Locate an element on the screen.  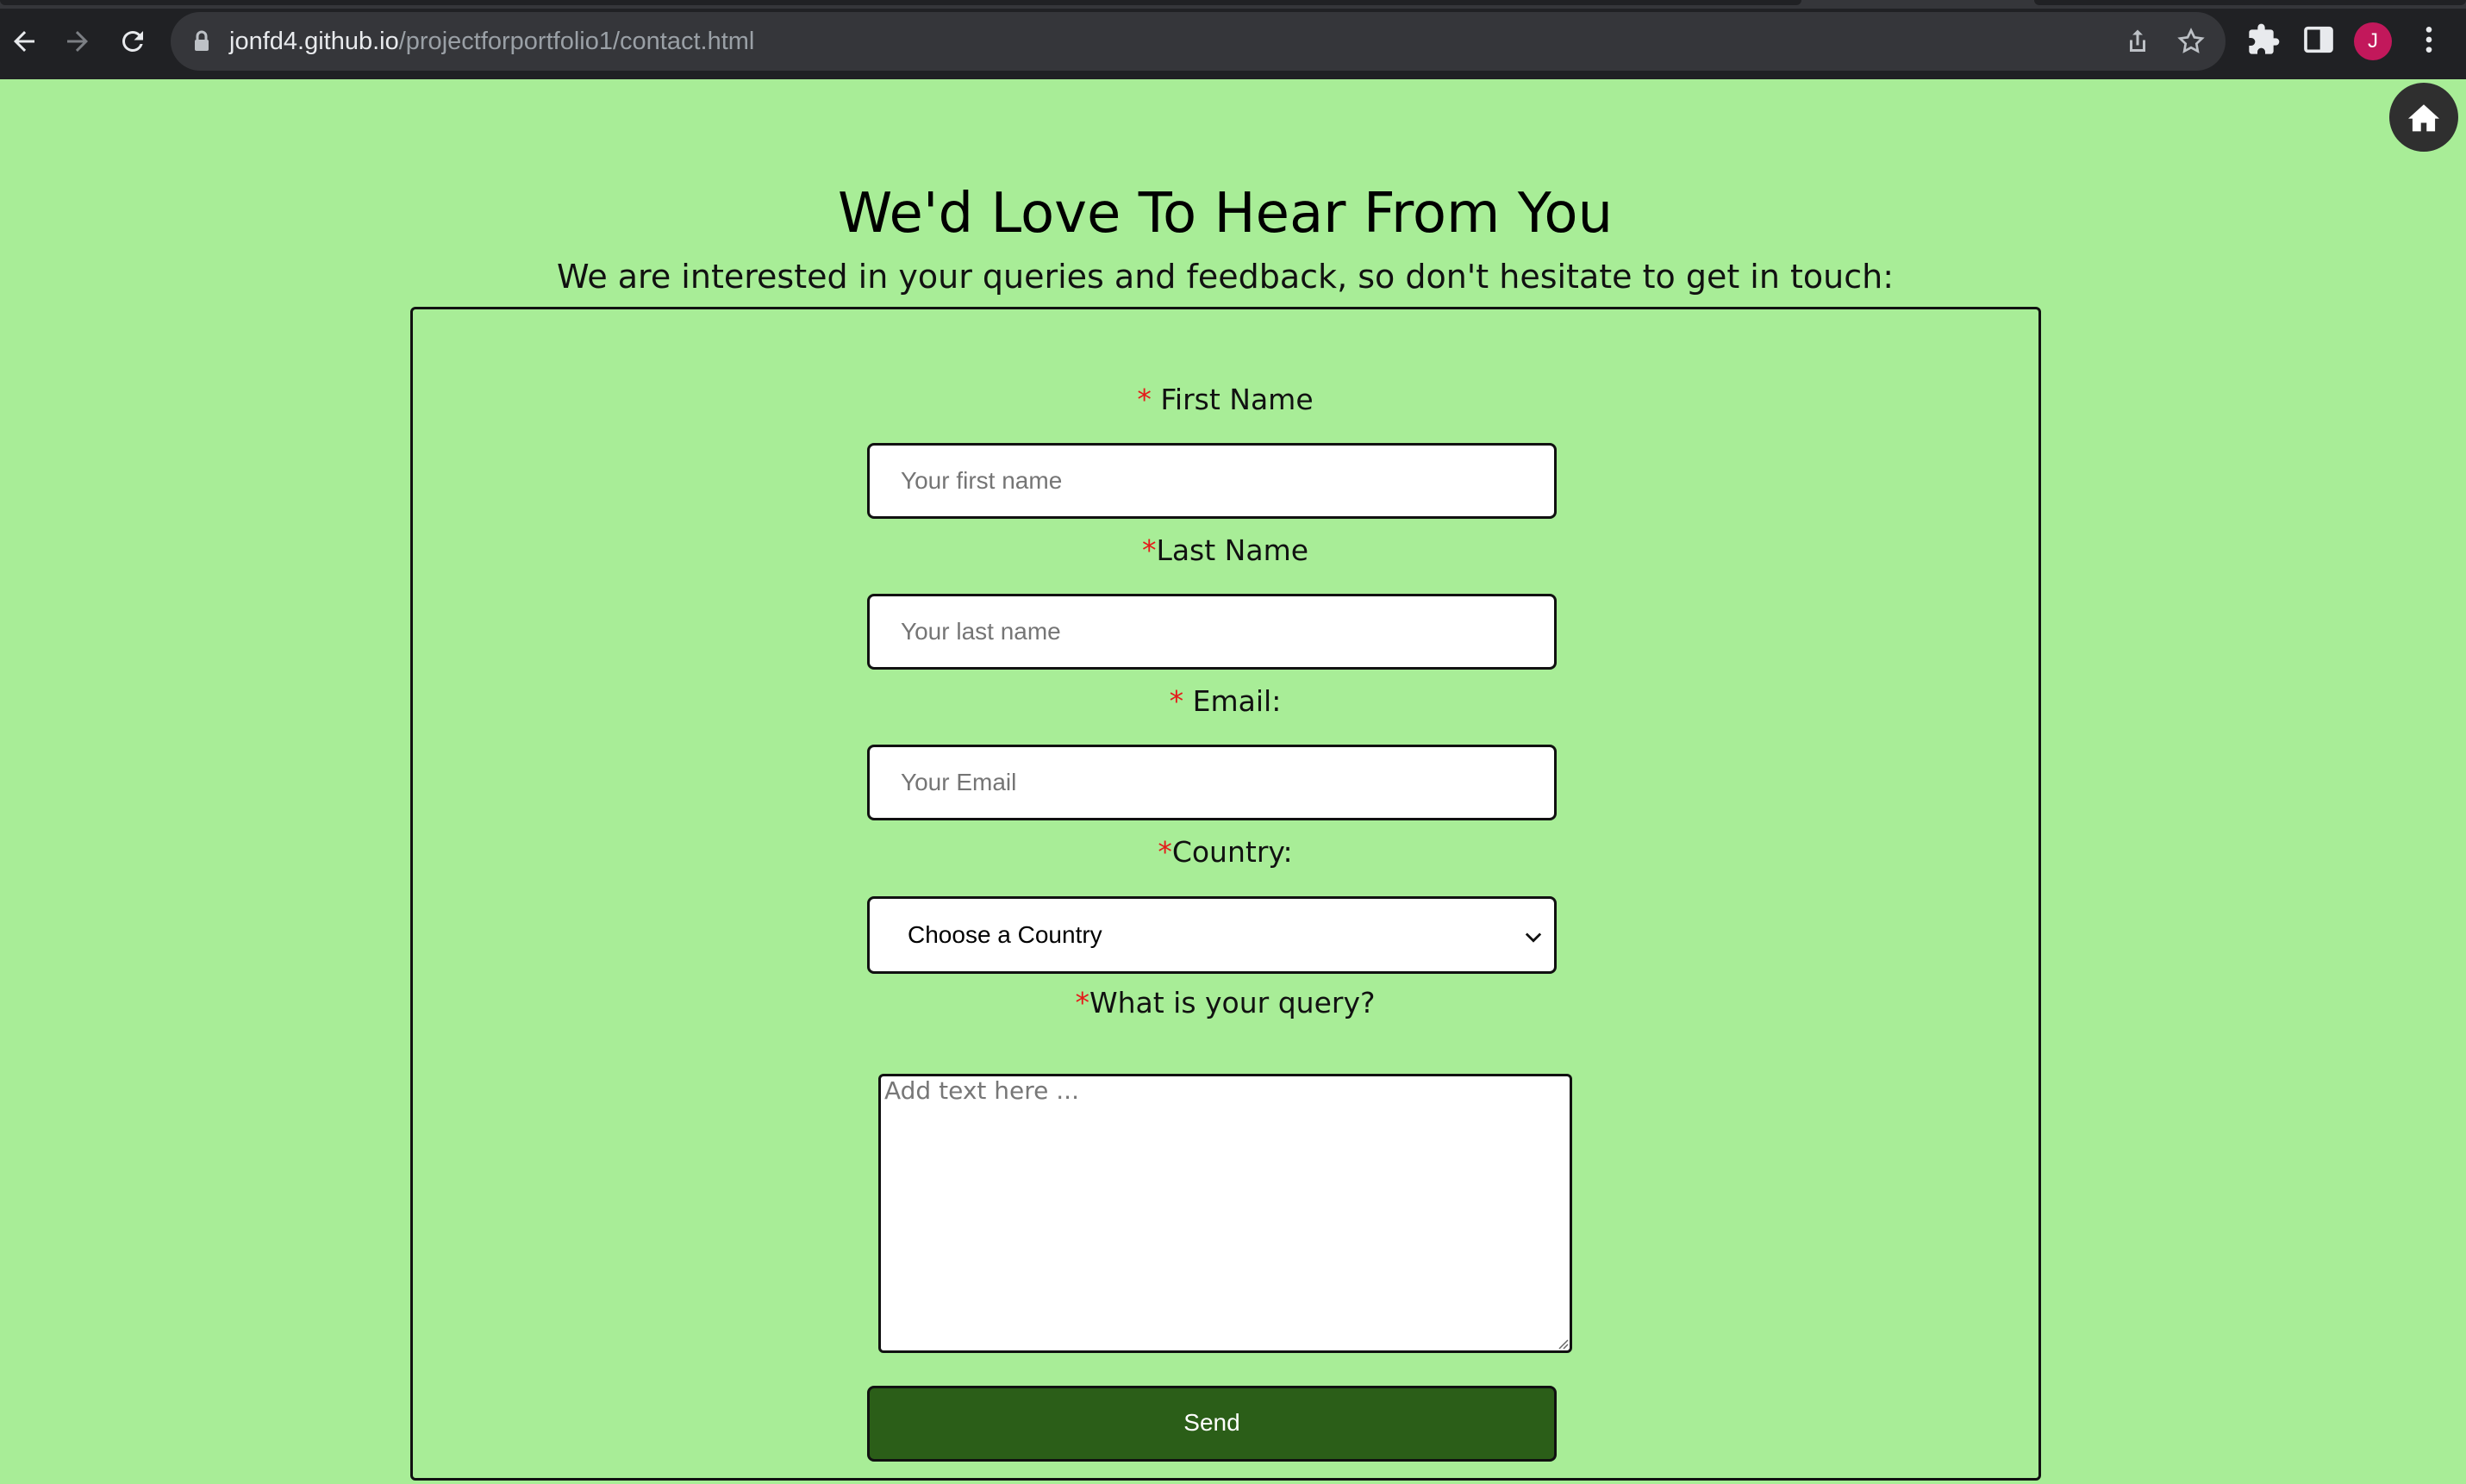
forward-icon is located at coordinates (77, 42).